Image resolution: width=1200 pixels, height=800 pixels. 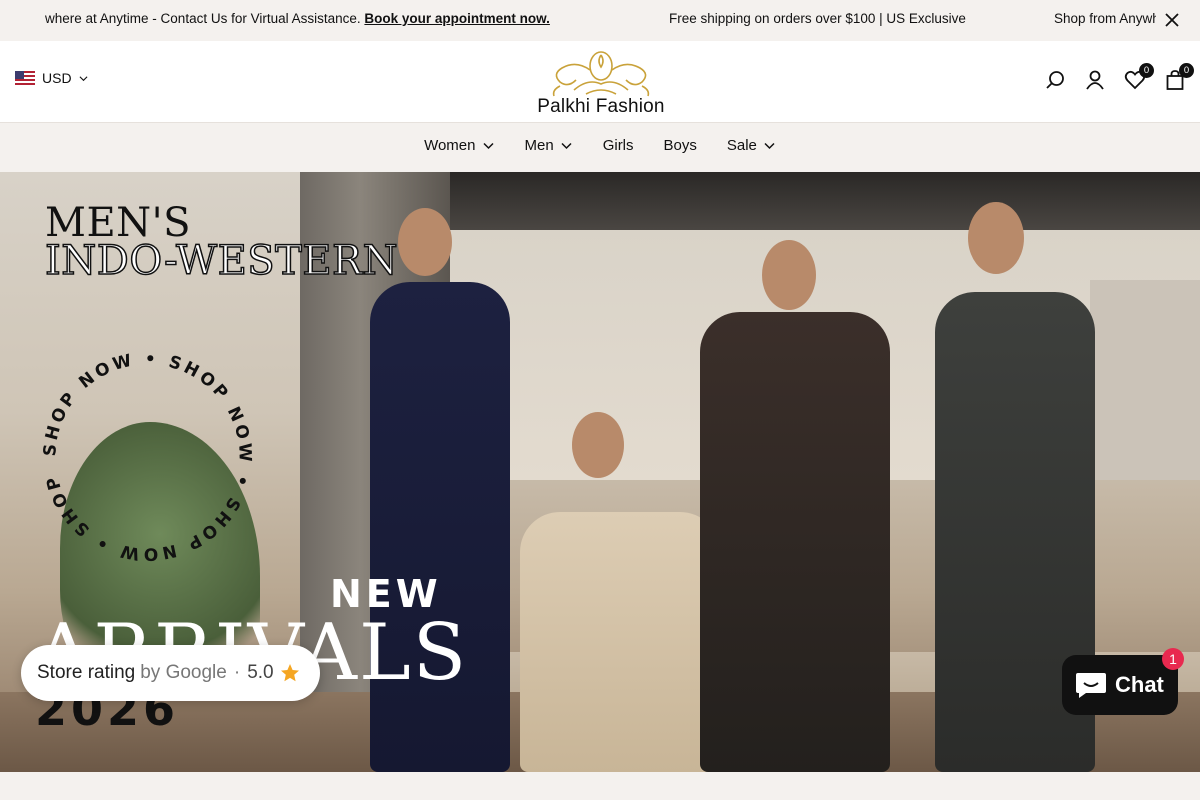 I want to click on nav-item-sale: Sale, so click(x=751, y=145).